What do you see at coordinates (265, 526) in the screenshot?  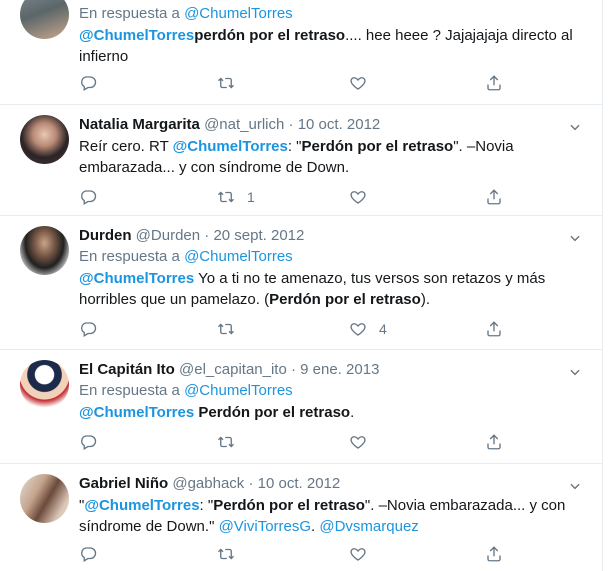 I see `mention-link: @ViviTorresG` at bounding box center [265, 526].